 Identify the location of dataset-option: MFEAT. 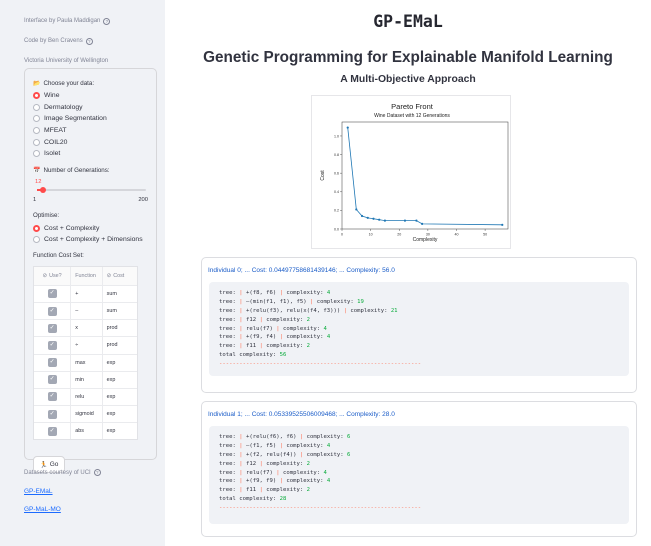
(91, 131).